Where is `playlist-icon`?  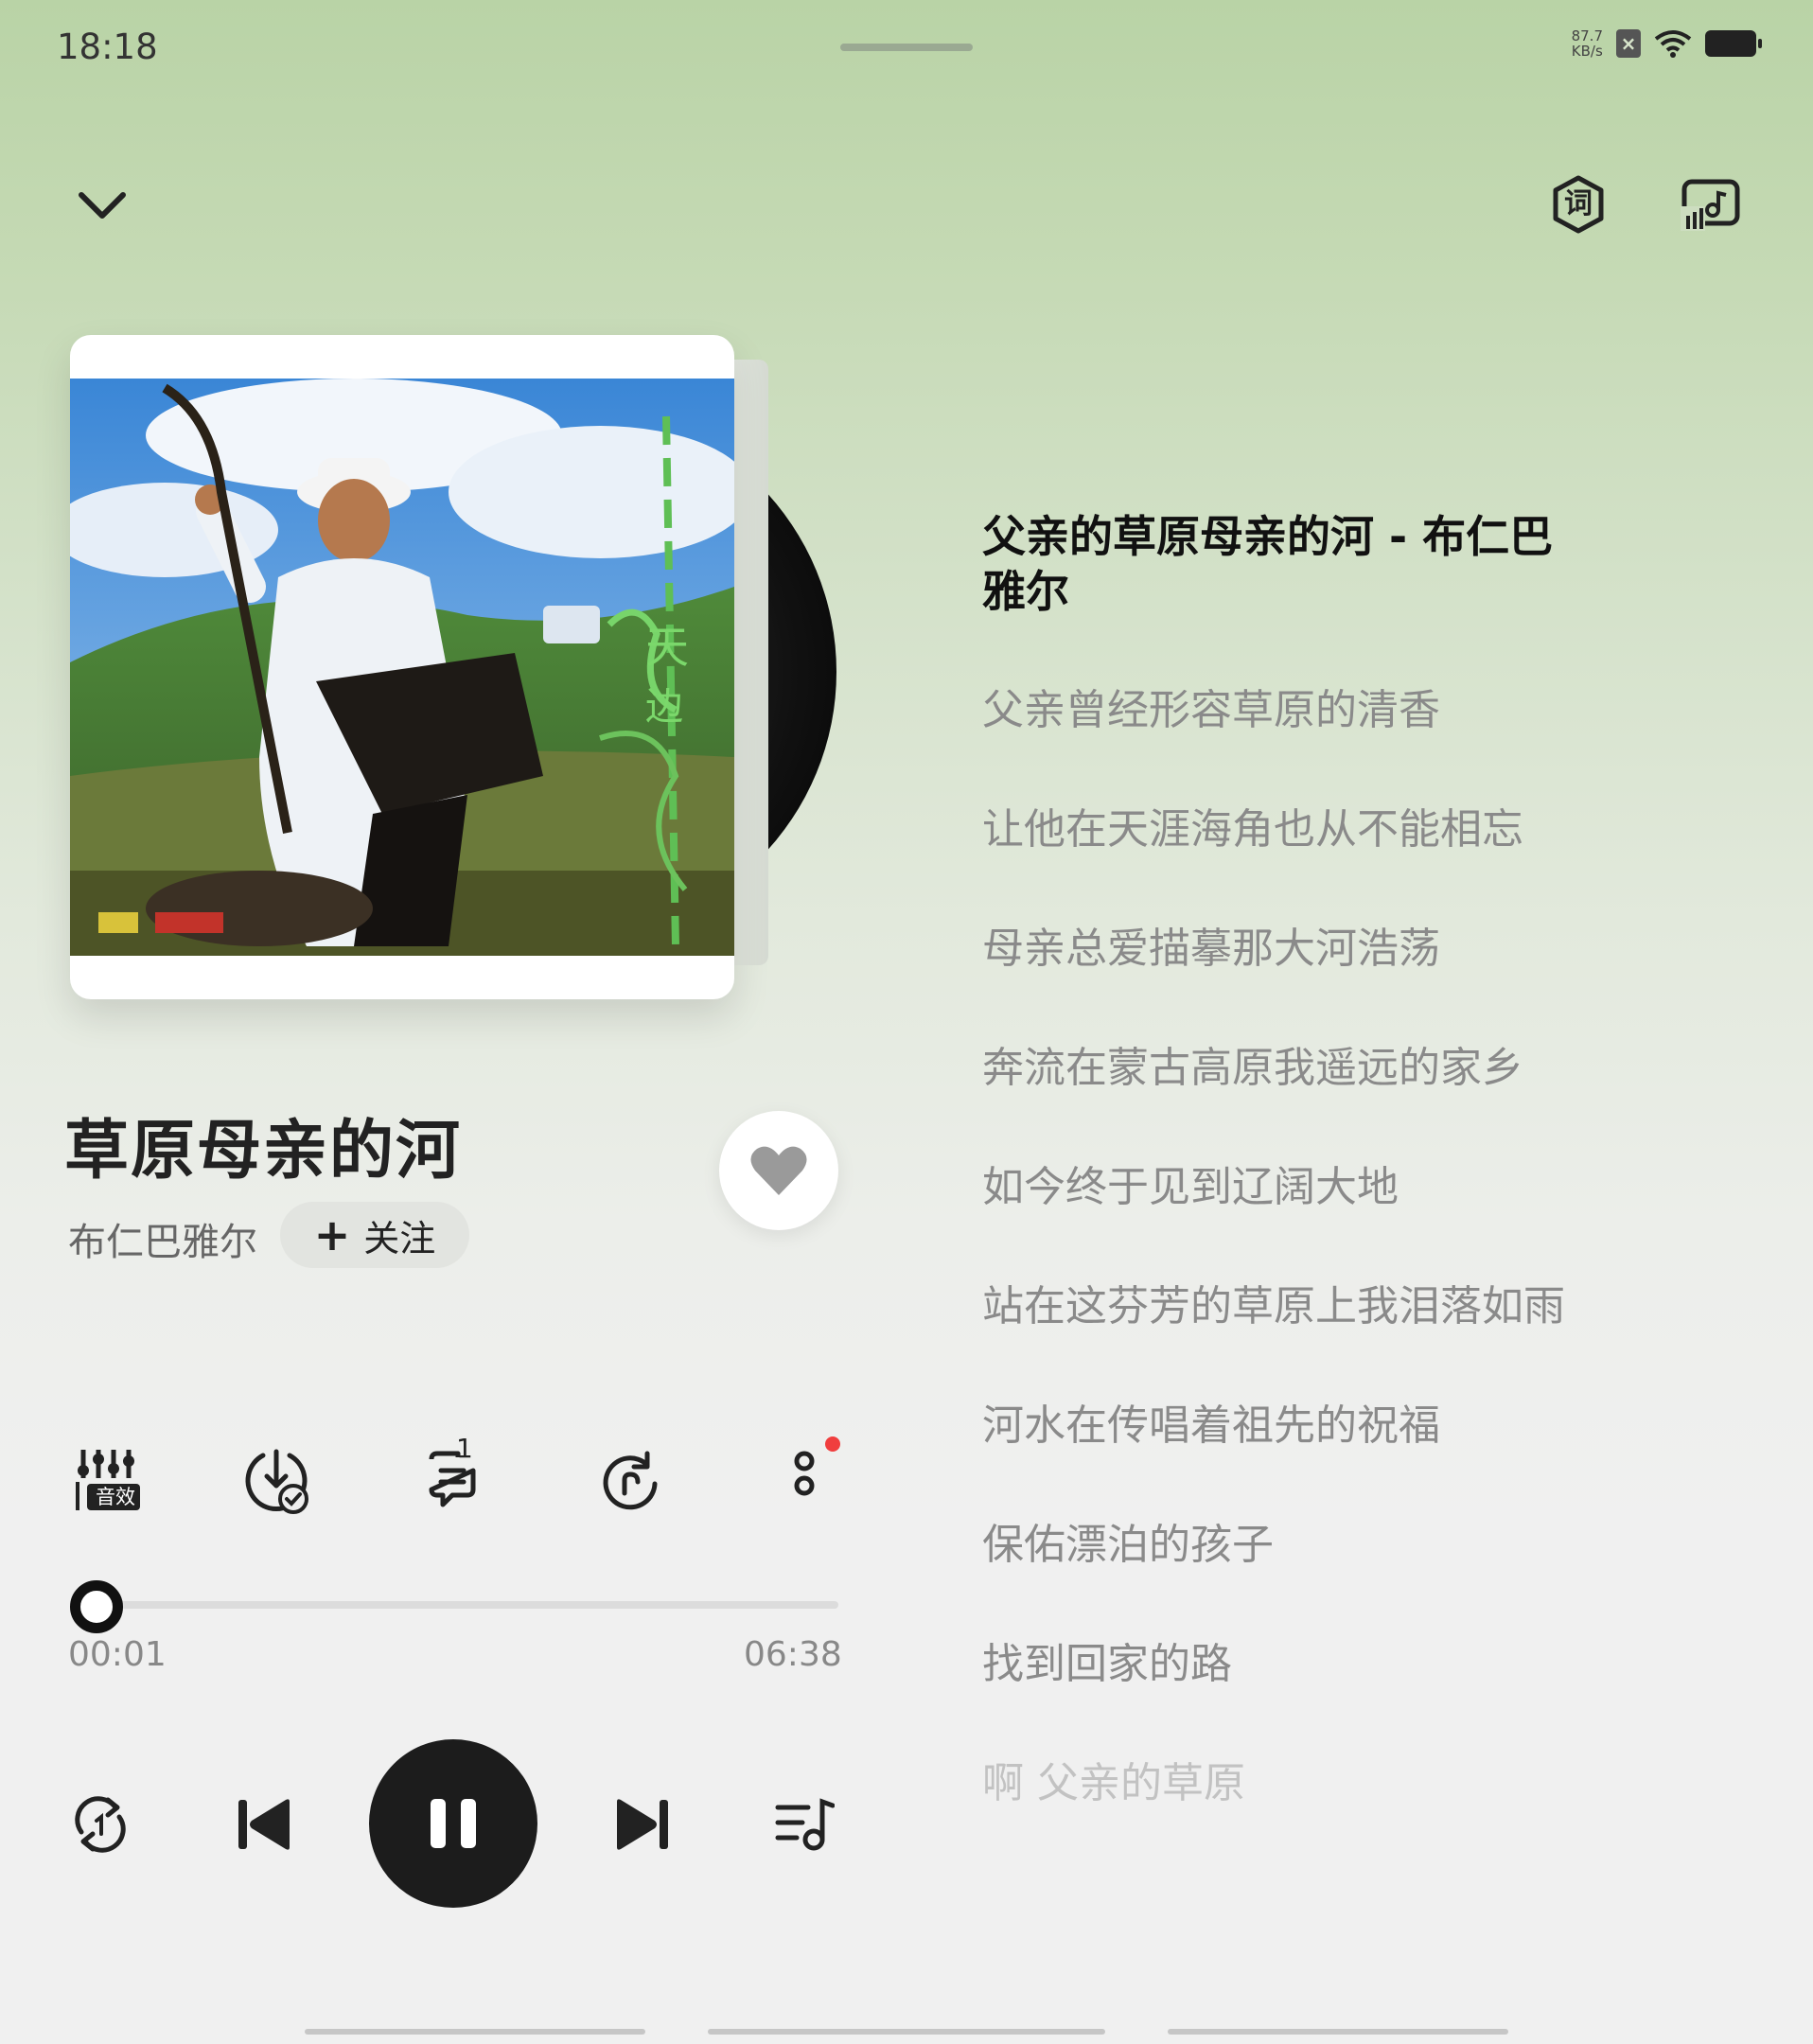 playlist-icon is located at coordinates (804, 1824).